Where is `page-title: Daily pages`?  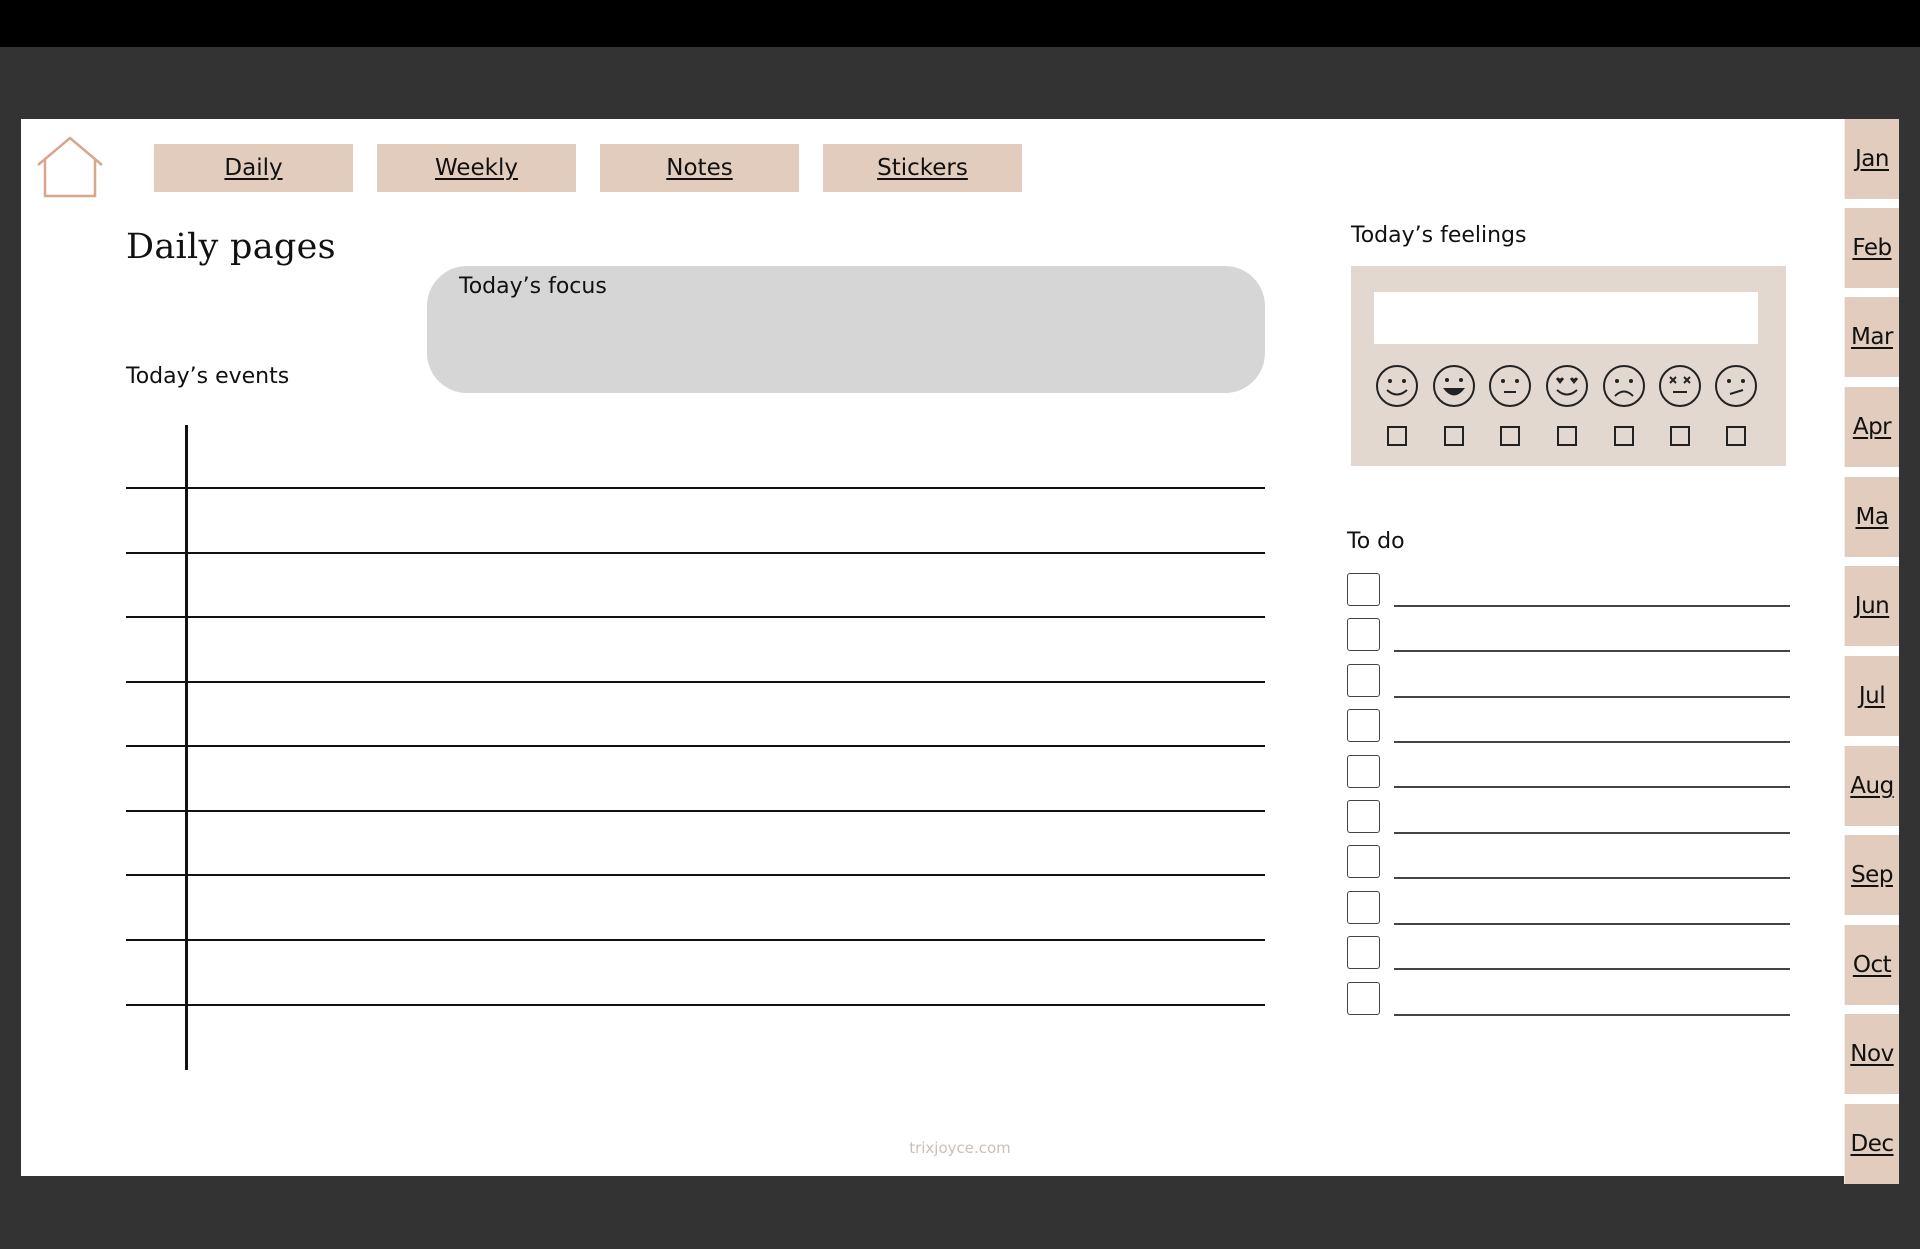 page-title: Daily pages is located at coordinates (231, 247).